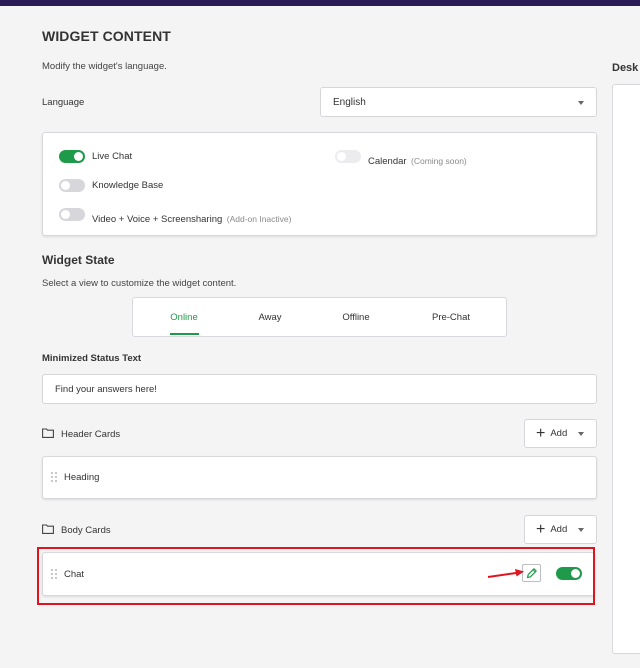 Image resolution: width=640 pixels, height=668 pixels. I want to click on minimized-status-value: Find your answers here!, so click(106, 389).